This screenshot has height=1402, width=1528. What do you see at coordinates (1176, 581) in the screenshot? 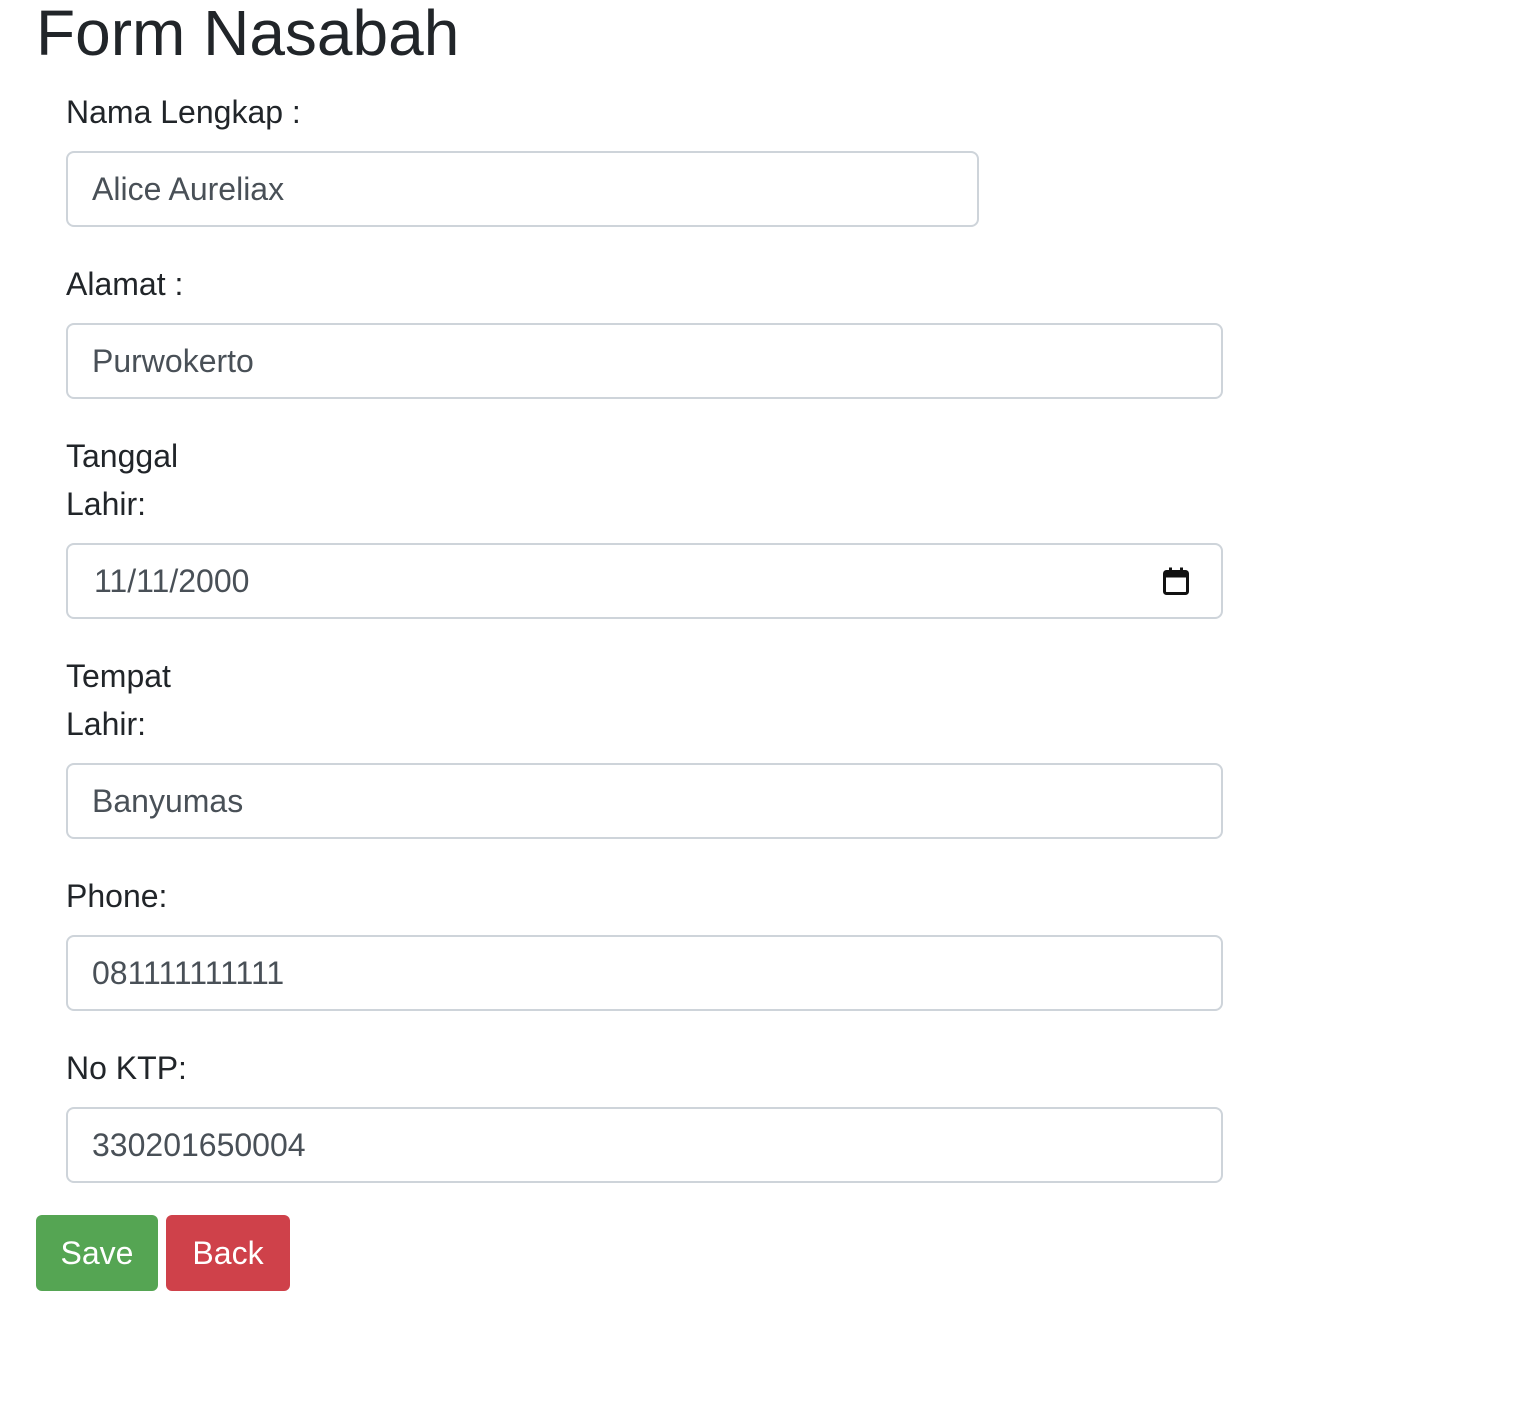
I see `calendar-icon` at bounding box center [1176, 581].